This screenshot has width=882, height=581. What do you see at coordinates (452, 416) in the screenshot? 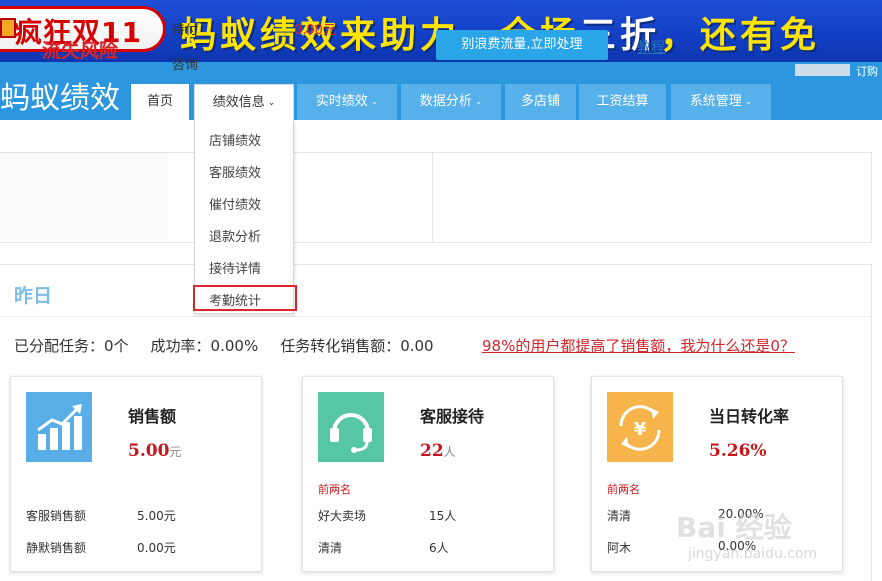
I see `card-label: 客服接待` at bounding box center [452, 416].